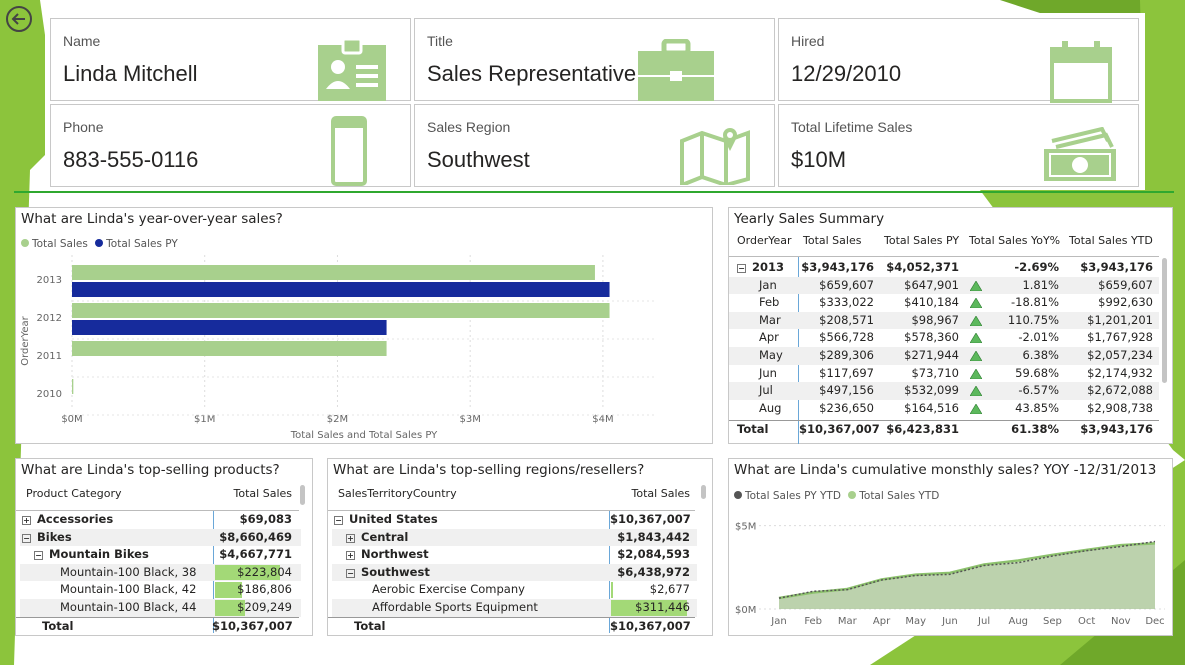  What do you see at coordinates (653, 554) in the screenshot?
I see `row-value: $2,084,593` at bounding box center [653, 554].